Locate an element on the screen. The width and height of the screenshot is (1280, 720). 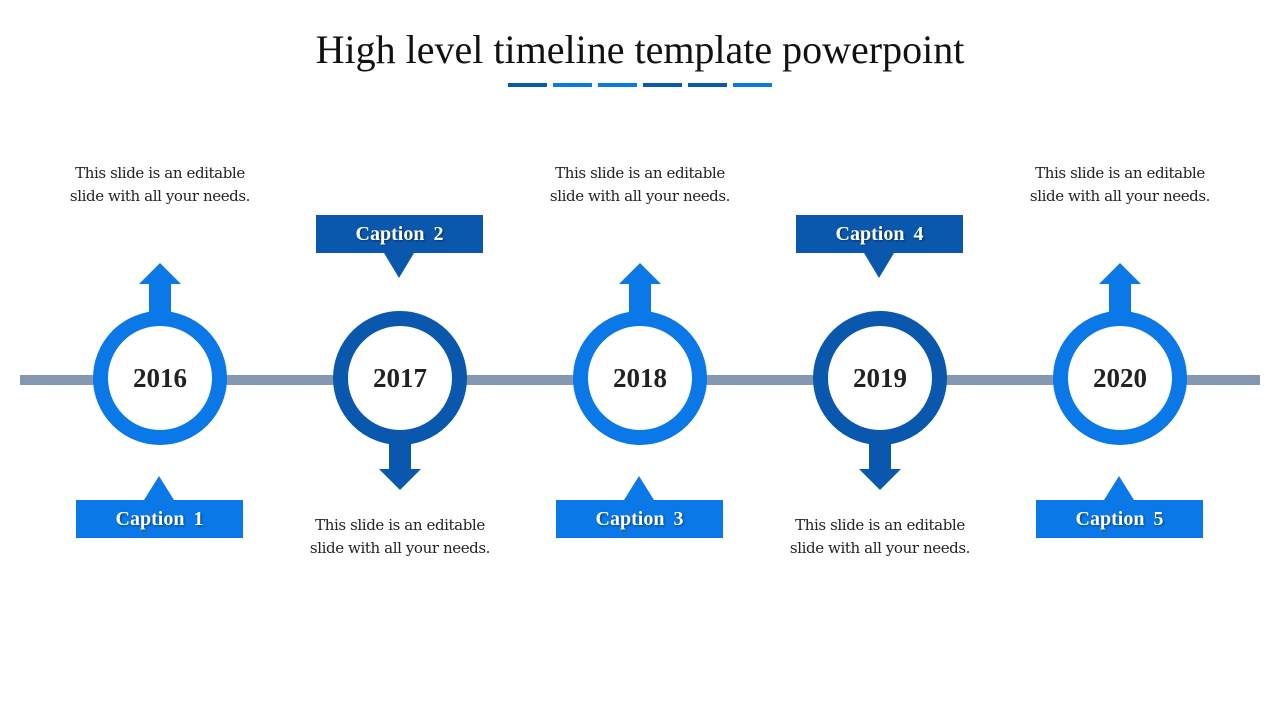
year-ring: 2016 is located at coordinates (160, 378).